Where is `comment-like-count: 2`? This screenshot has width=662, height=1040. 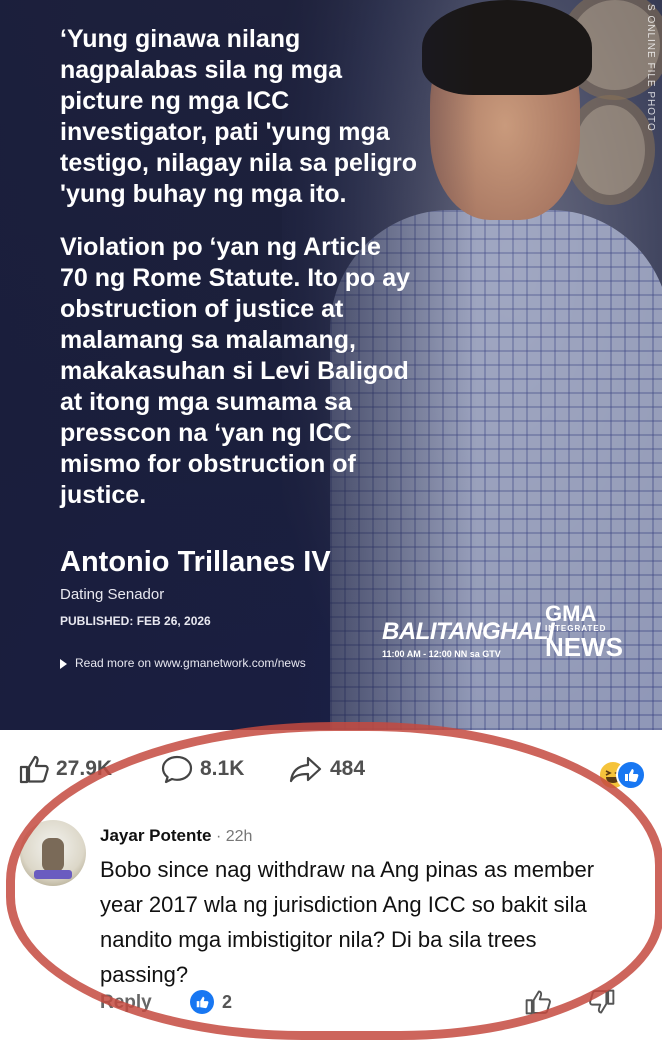
comment-like-count: 2 is located at coordinates (211, 1002).